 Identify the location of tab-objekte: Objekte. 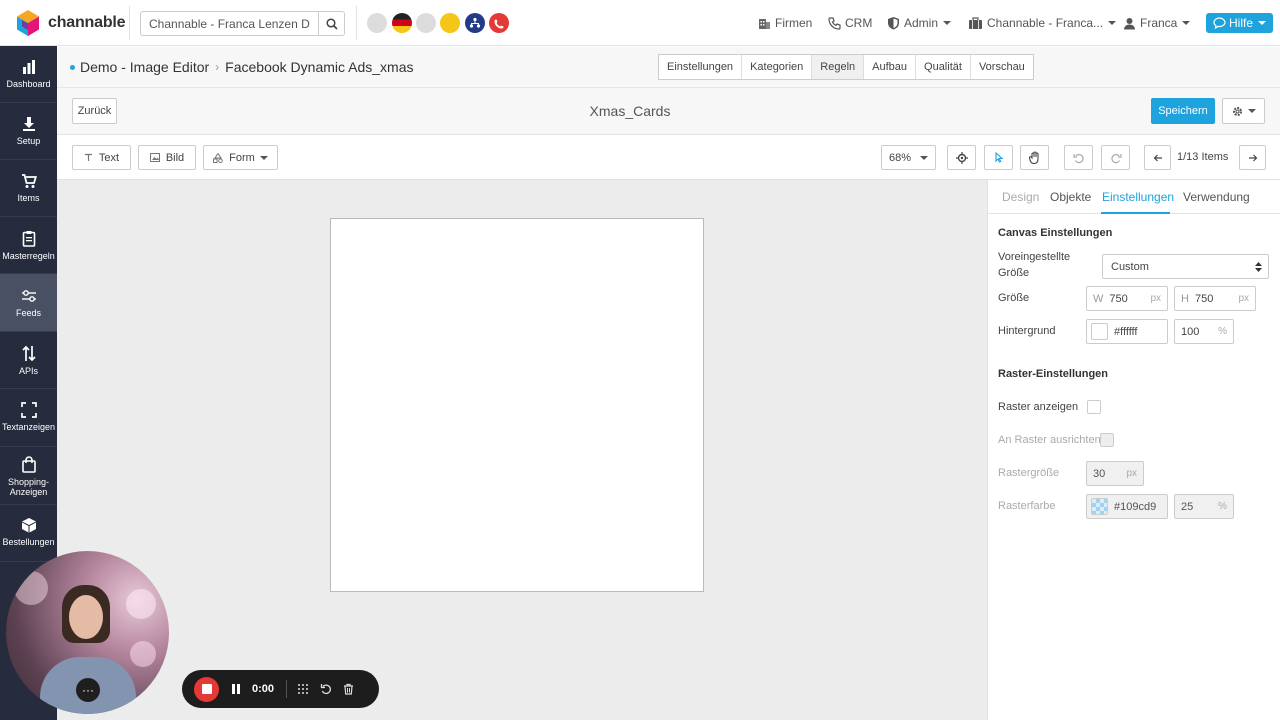
(1070, 197).